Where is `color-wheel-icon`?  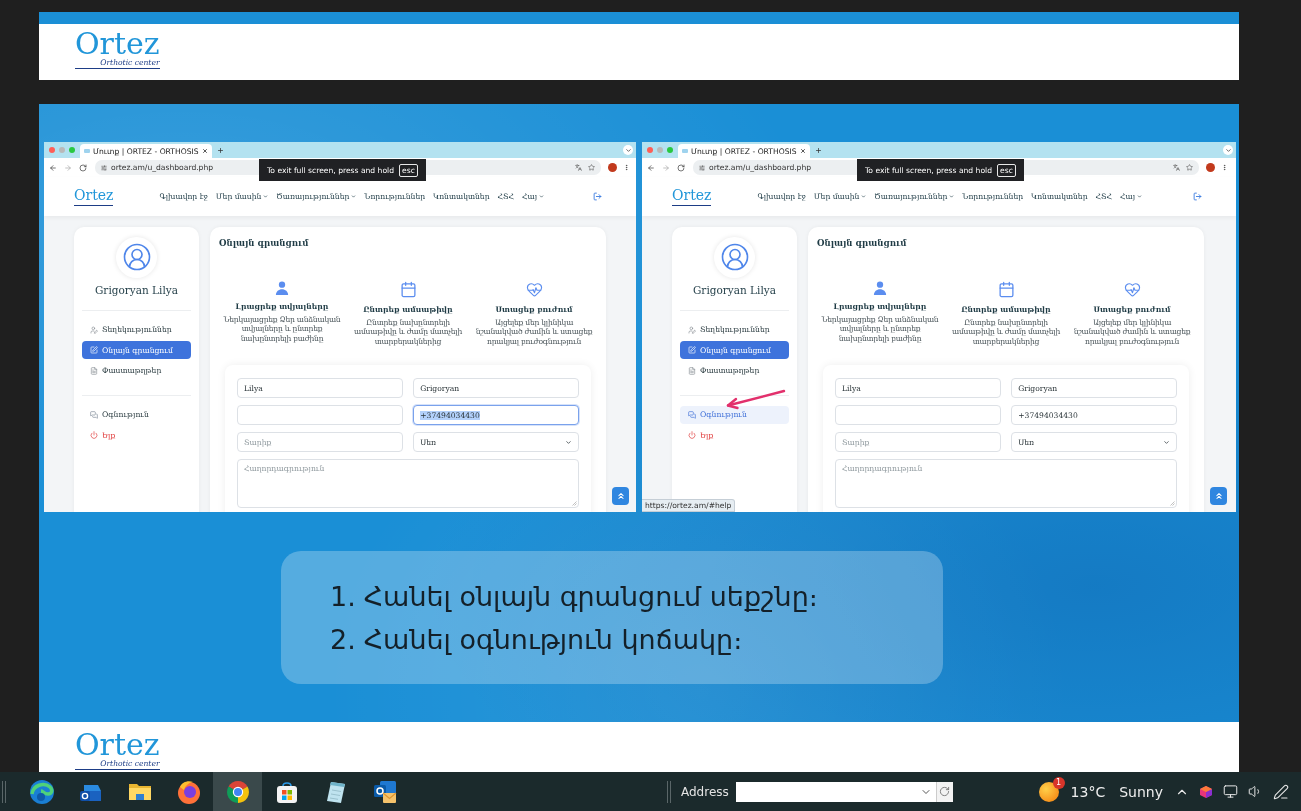
color-wheel-icon is located at coordinates (237, 791).